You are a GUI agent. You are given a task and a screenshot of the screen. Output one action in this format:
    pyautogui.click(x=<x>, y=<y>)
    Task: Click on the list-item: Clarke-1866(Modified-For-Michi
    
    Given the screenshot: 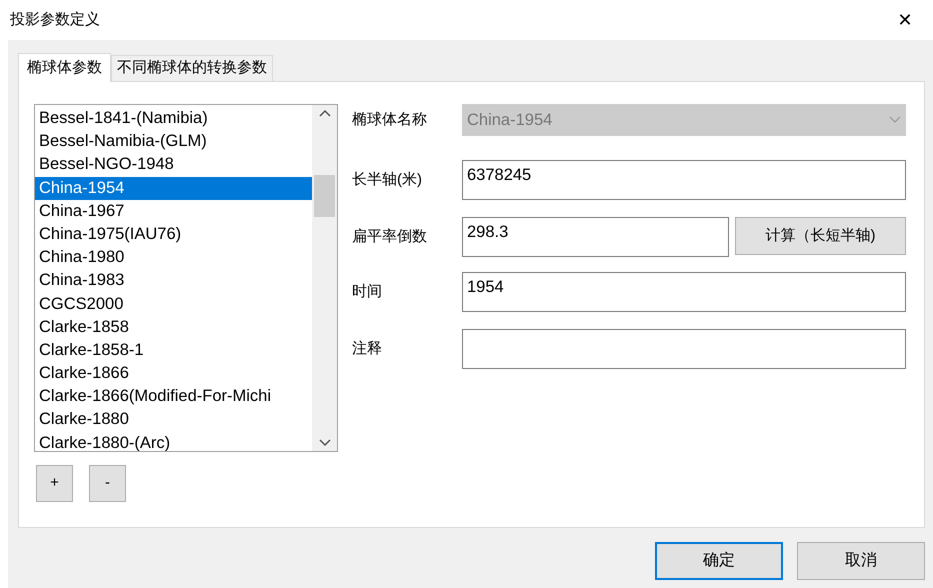 What is the action you would take?
    pyautogui.click(x=173, y=396)
    